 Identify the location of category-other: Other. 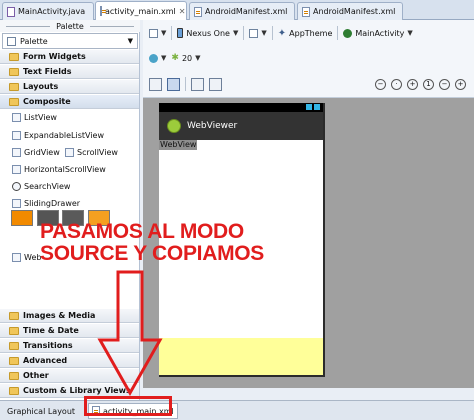
(69, 376).